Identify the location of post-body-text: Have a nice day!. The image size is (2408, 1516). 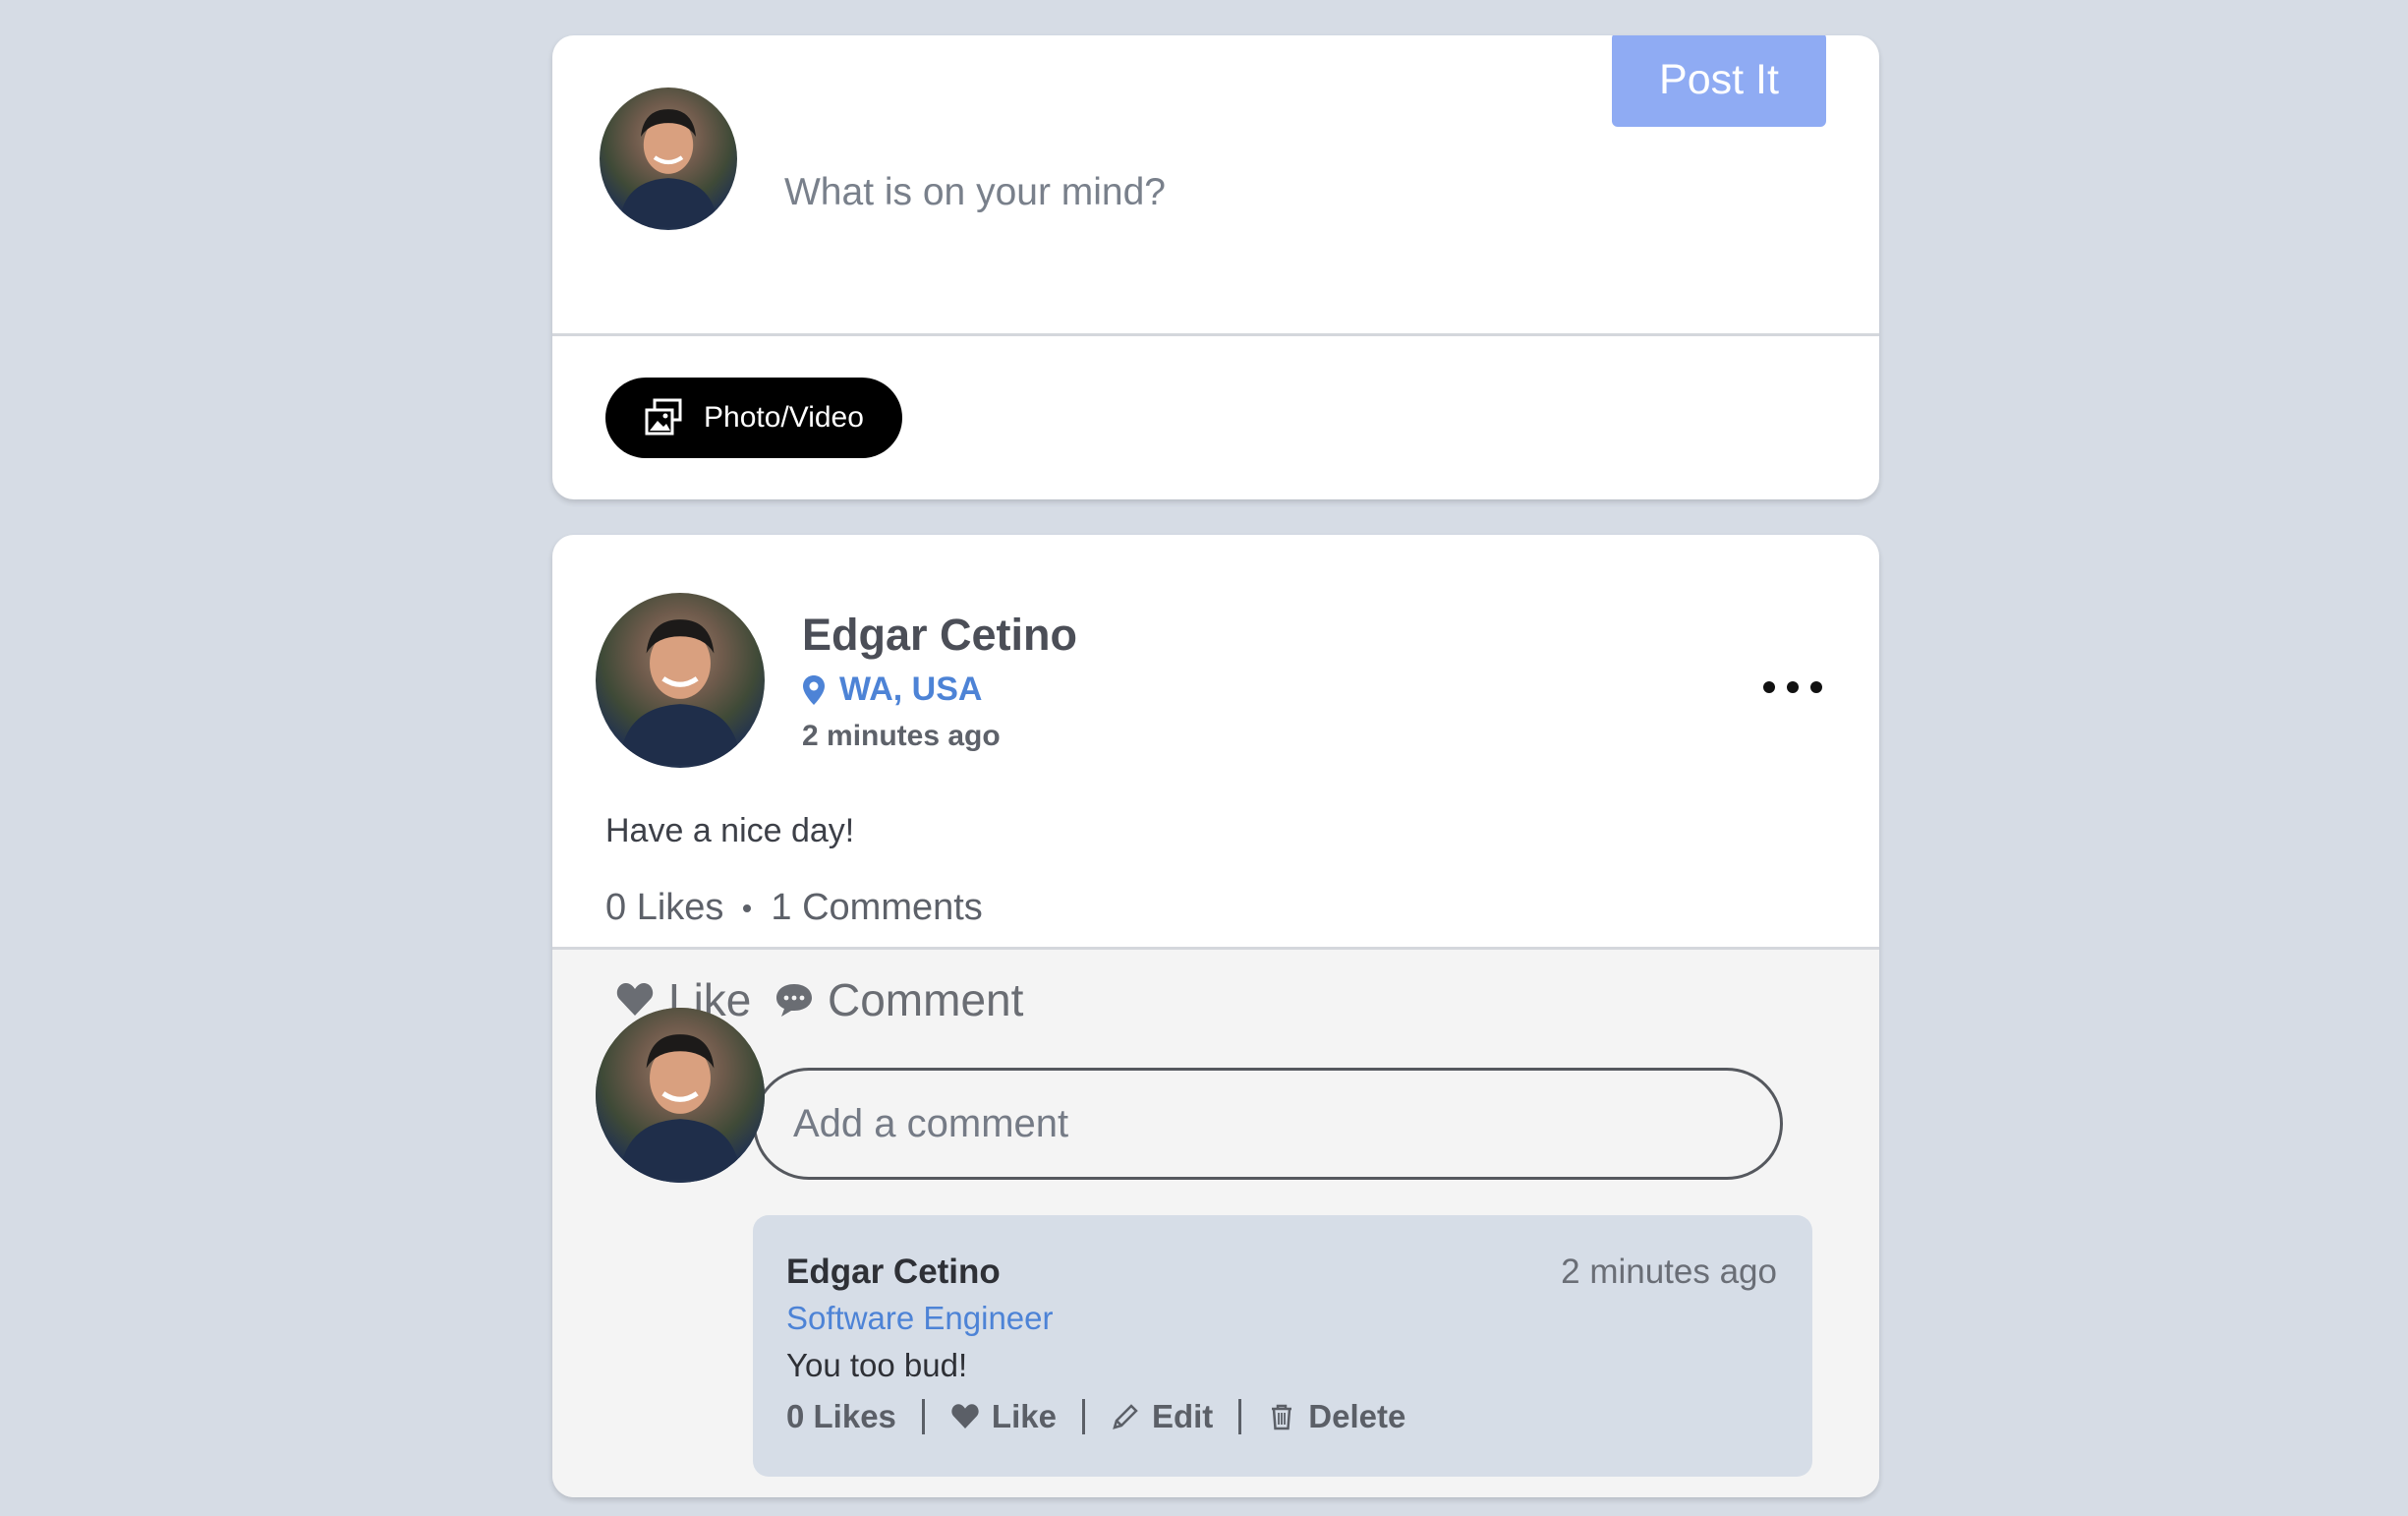
(730, 830).